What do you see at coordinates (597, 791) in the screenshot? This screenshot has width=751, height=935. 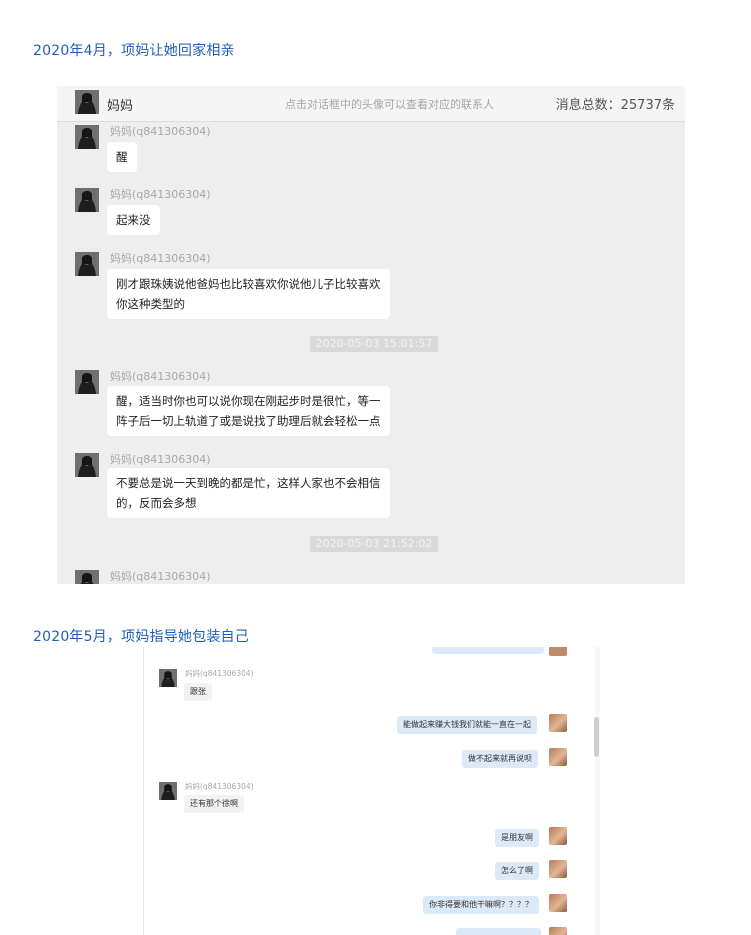 I see `scrollbar-track` at bounding box center [597, 791].